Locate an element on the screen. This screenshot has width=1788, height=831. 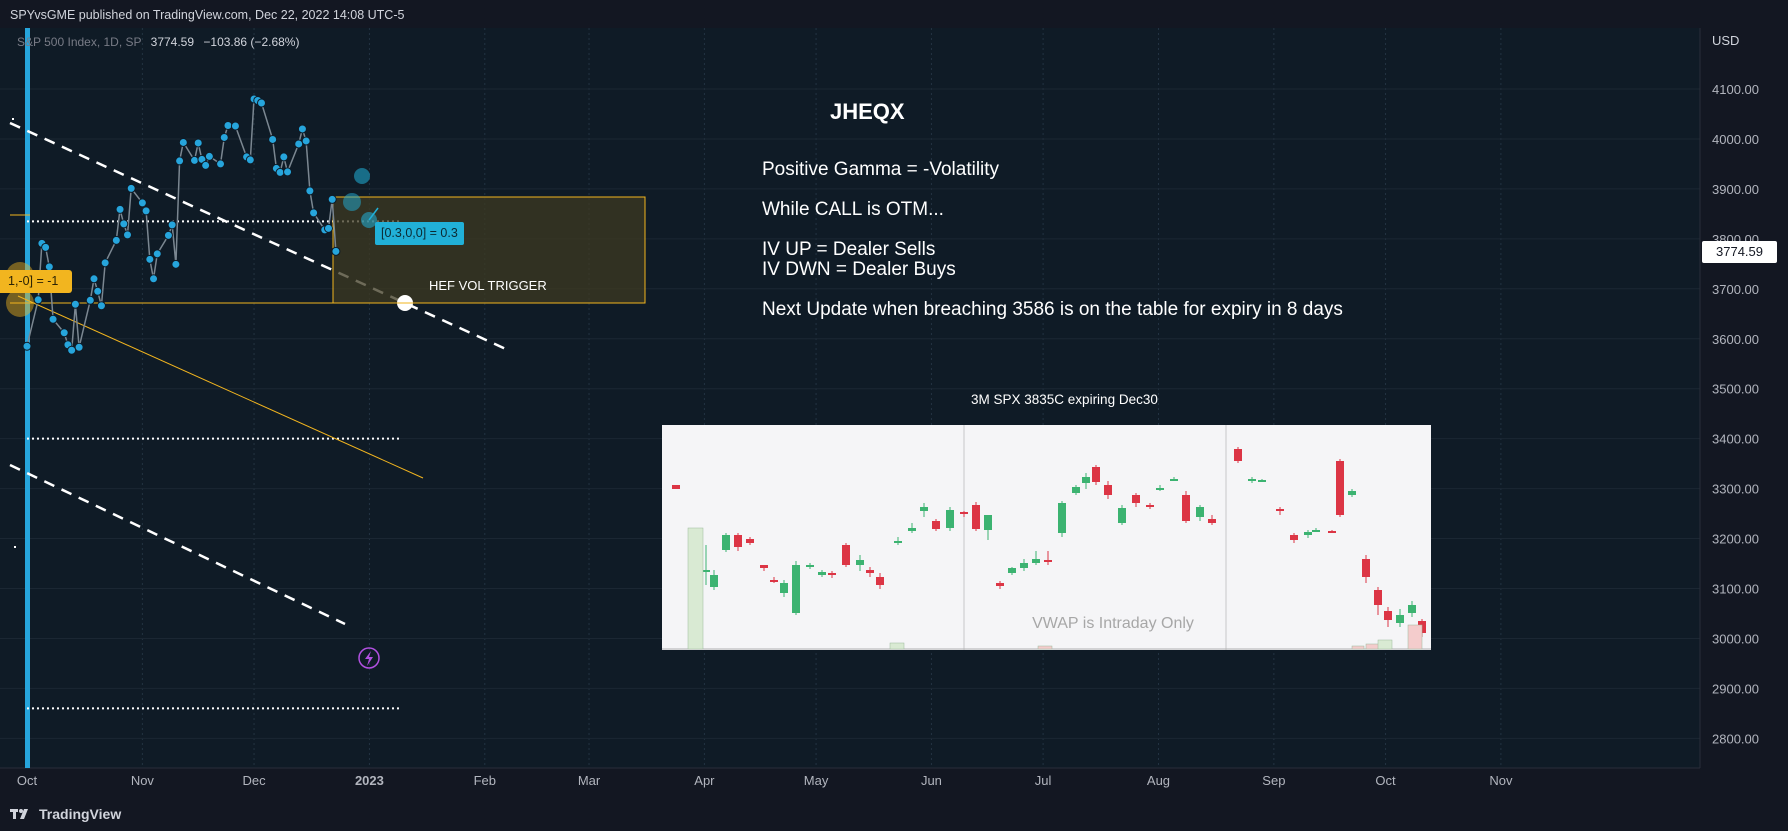
y-tick-label-4: 3700.00 is located at coordinates (1735, 289).